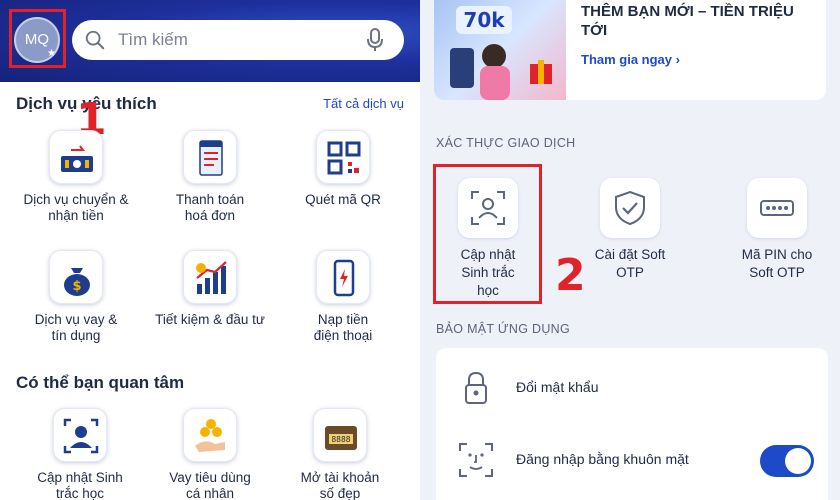  I want to click on service-label: Nạp tiền, so click(343, 319).